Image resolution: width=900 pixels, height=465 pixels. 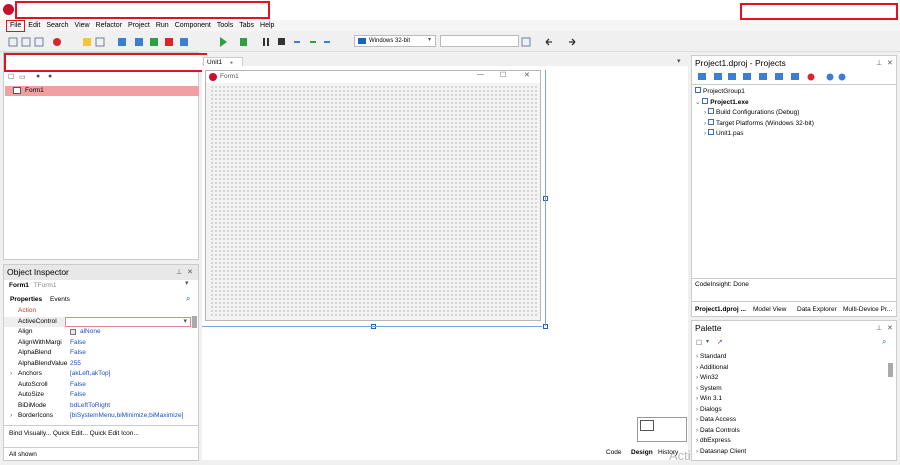 What do you see at coordinates (429, 39) in the screenshot?
I see `platform-chevron-down-icon: ▾` at bounding box center [429, 39].